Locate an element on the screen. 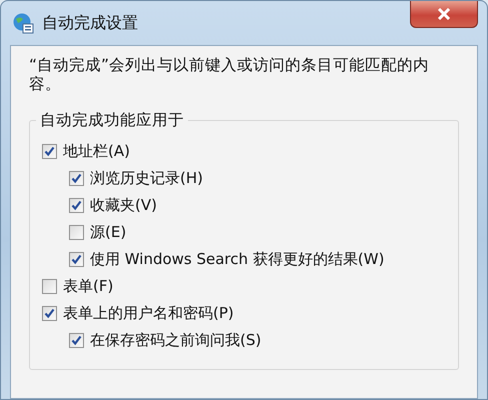 This screenshot has height=400, width=488. globe-icon is located at coordinates (23, 23).